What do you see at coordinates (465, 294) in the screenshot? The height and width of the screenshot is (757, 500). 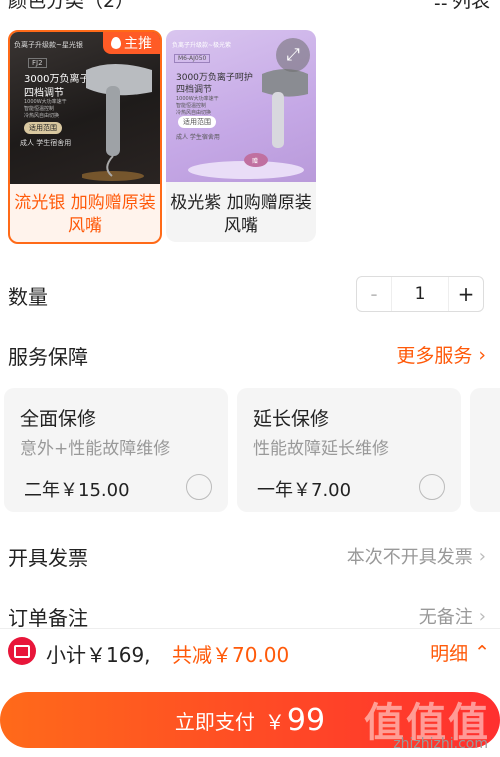 I see `quantity-increase-button: +` at bounding box center [465, 294].